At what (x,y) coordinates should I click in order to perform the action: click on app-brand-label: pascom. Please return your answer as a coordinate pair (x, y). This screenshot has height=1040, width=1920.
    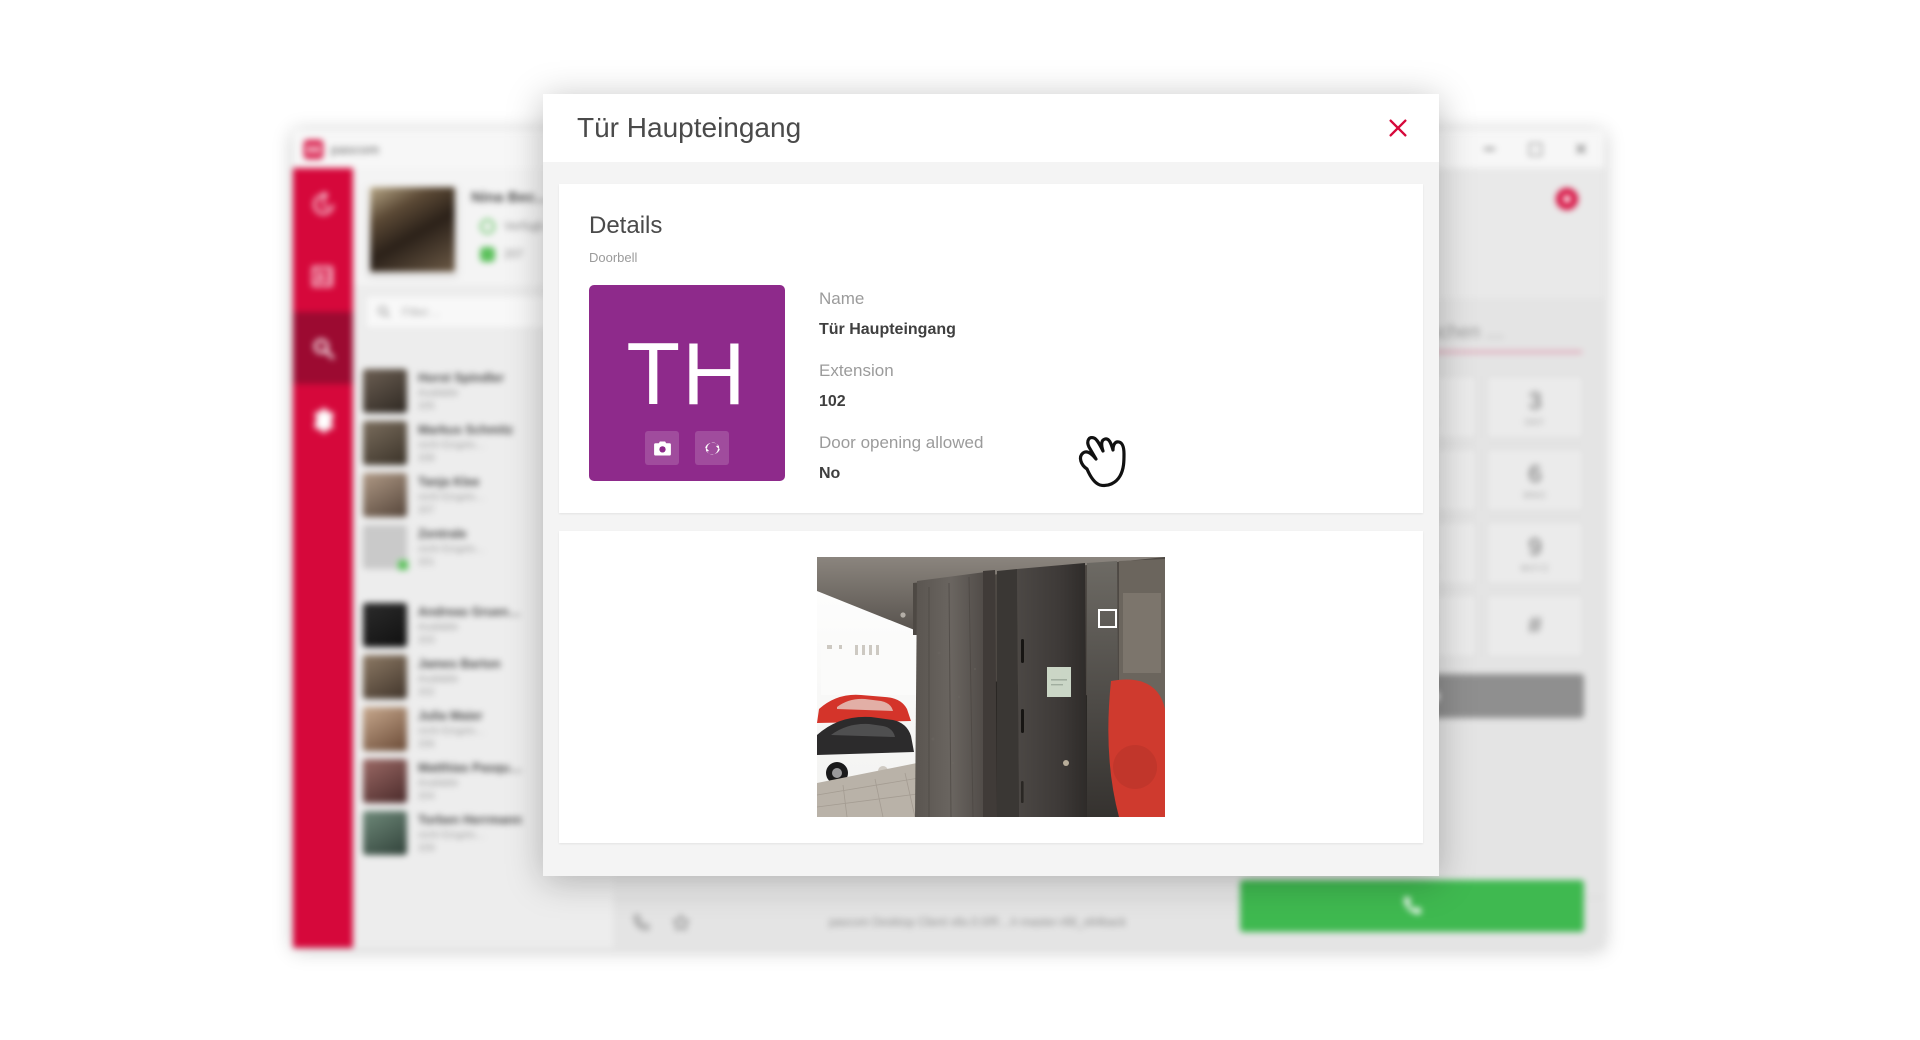
    Looking at the image, I should click on (355, 149).